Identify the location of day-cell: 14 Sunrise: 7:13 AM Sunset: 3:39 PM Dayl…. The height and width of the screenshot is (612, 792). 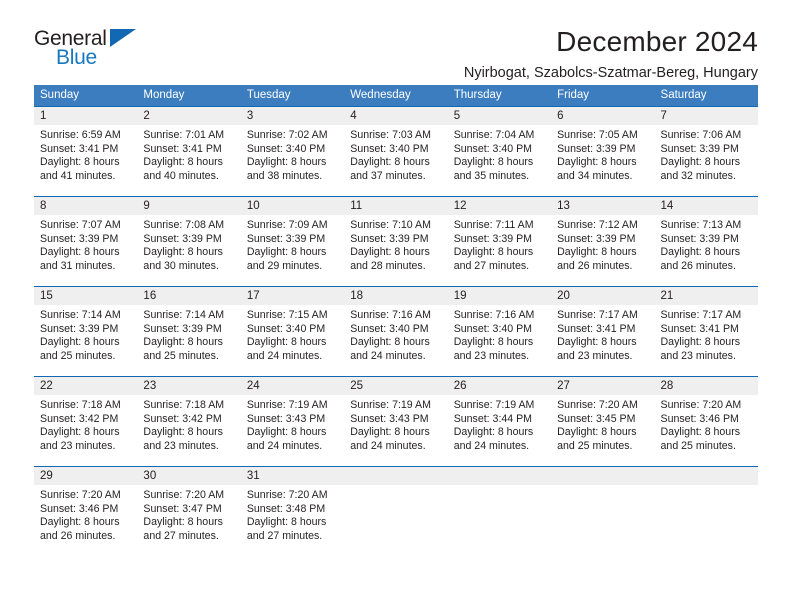
(706, 241).